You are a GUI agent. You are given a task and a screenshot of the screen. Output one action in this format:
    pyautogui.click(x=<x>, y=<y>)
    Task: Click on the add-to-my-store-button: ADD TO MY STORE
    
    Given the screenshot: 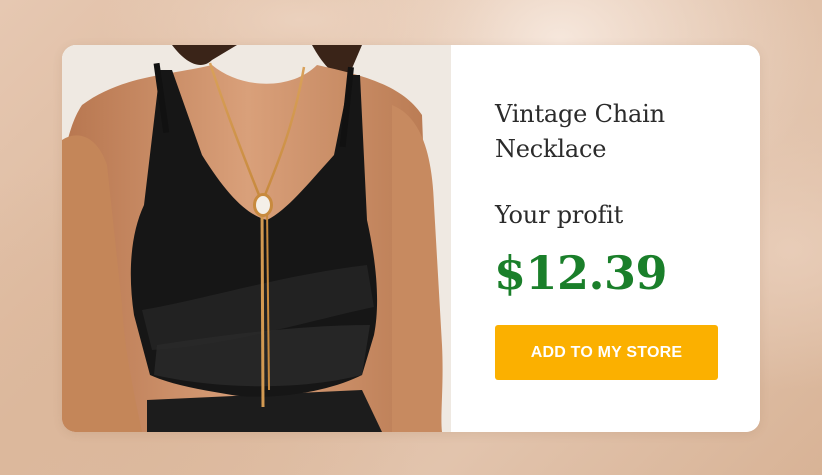 What is the action you would take?
    pyautogui.click(x=606, y=352)
    